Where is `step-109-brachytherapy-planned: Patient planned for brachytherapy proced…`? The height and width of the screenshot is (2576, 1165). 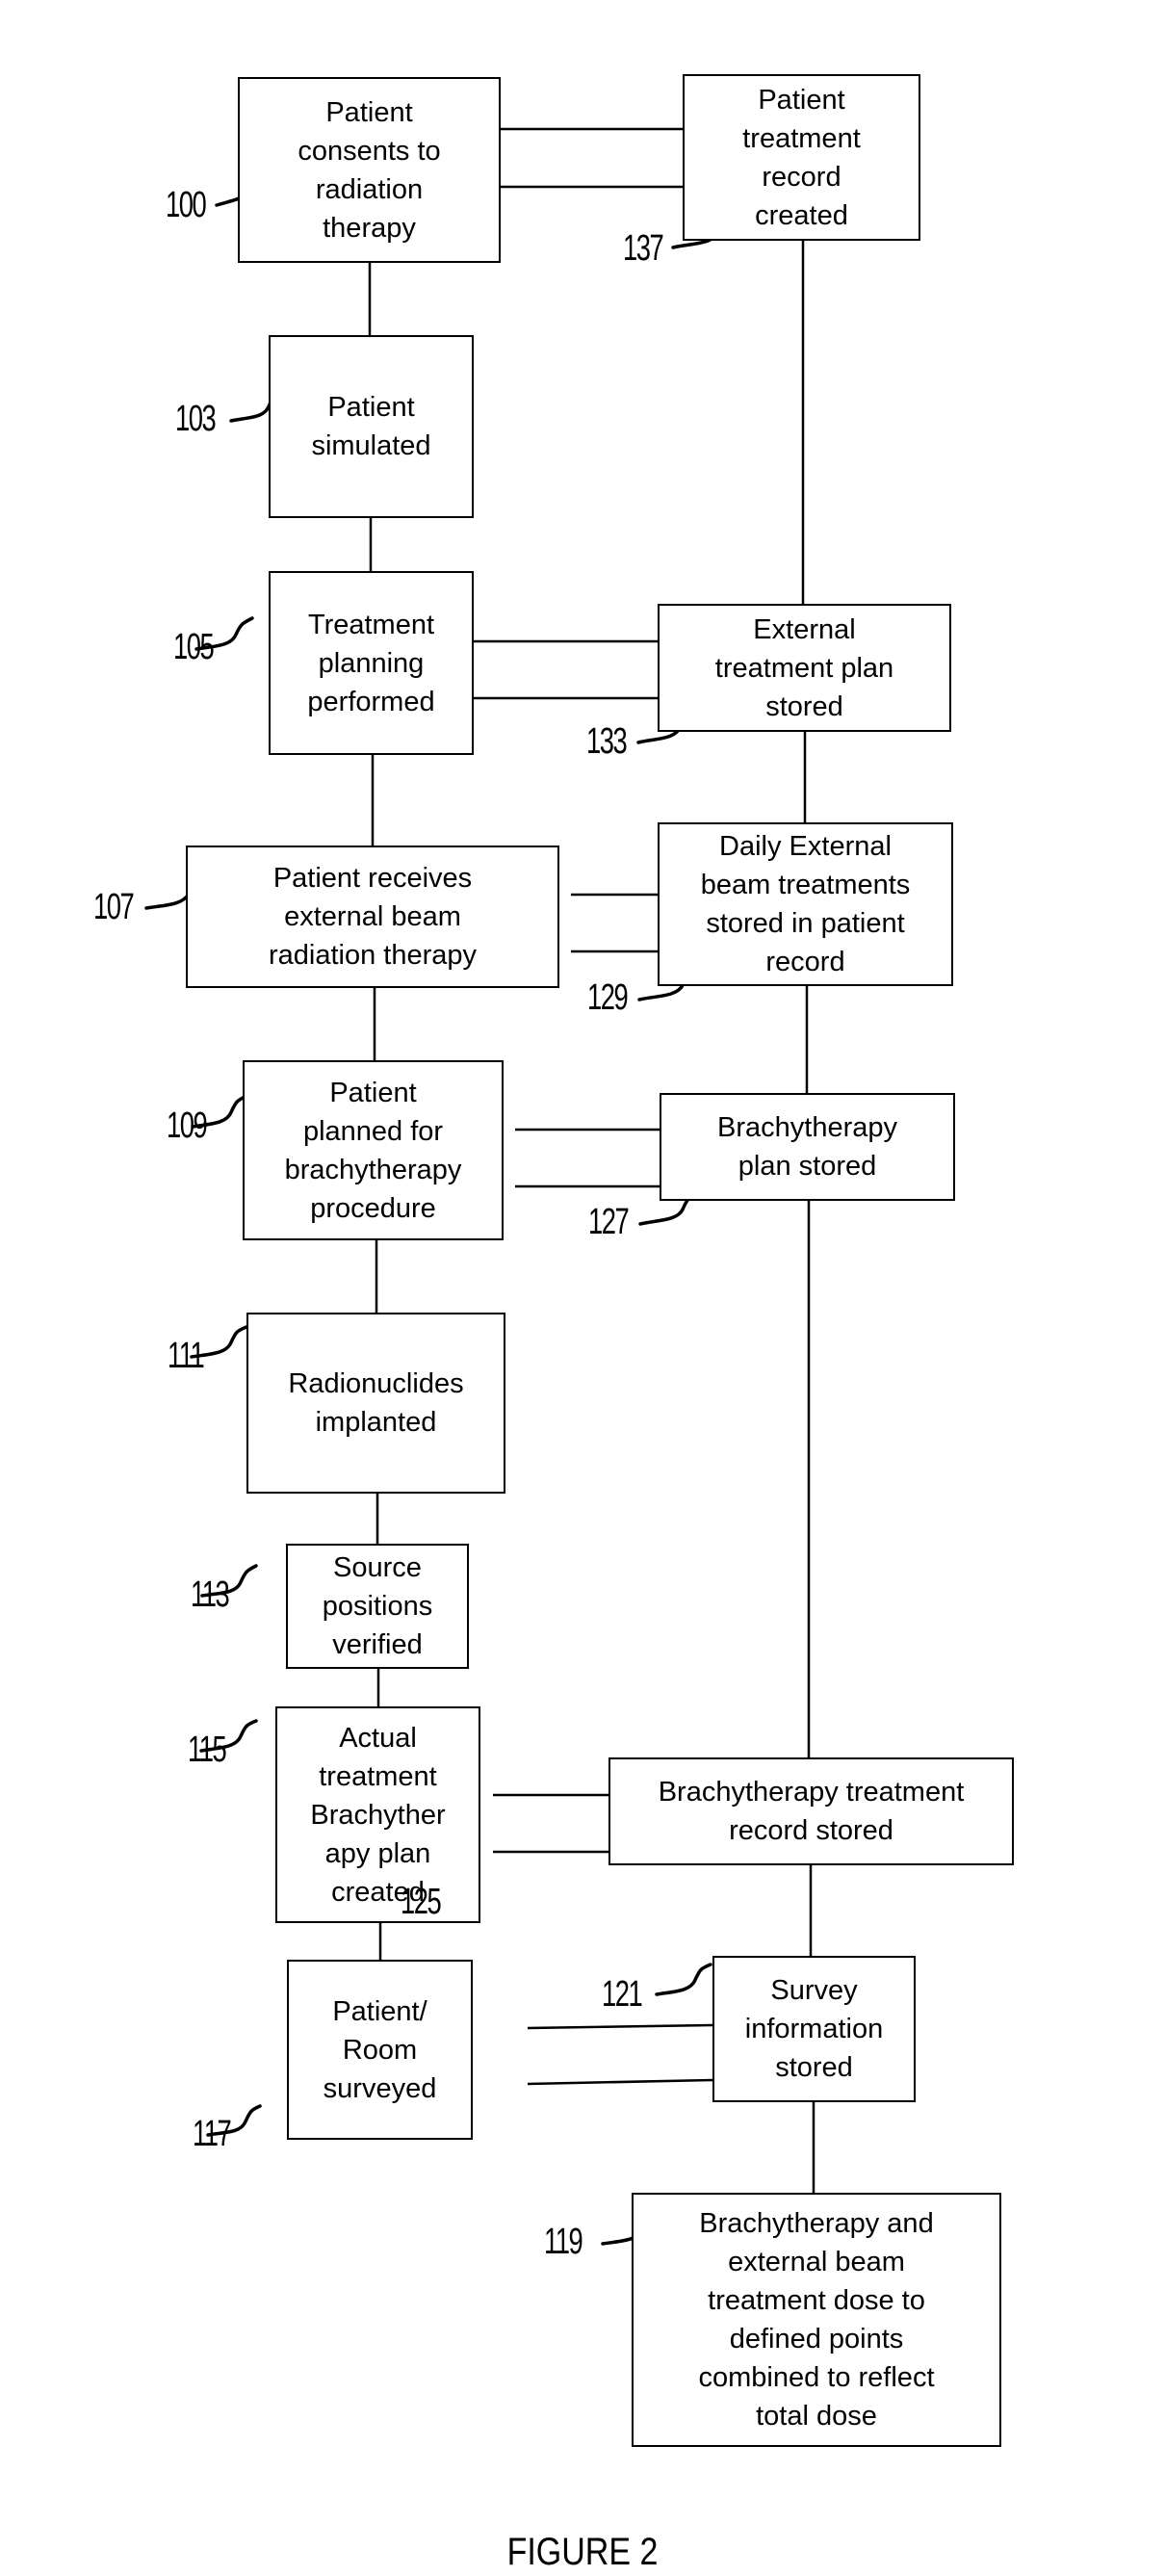
step-109-brachytherapy-planned: Patient planned for brachytherapy proced… is located at coordinates (373, 1150).